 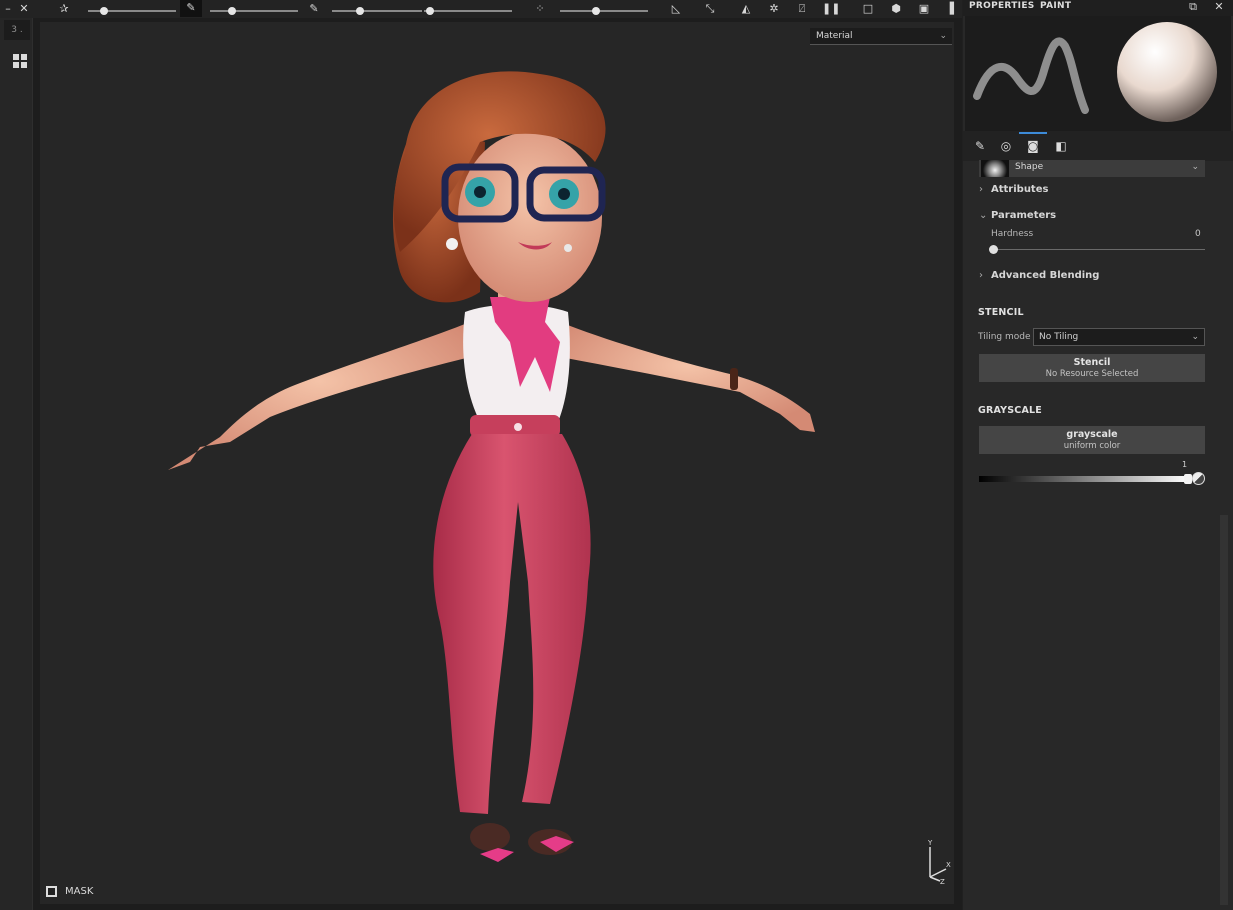 What do you see at coordinates (1092, 374) in the screenshot?
I see `stencil-resource-sub: No Resource Selected` at bounding box center [1092, 374].